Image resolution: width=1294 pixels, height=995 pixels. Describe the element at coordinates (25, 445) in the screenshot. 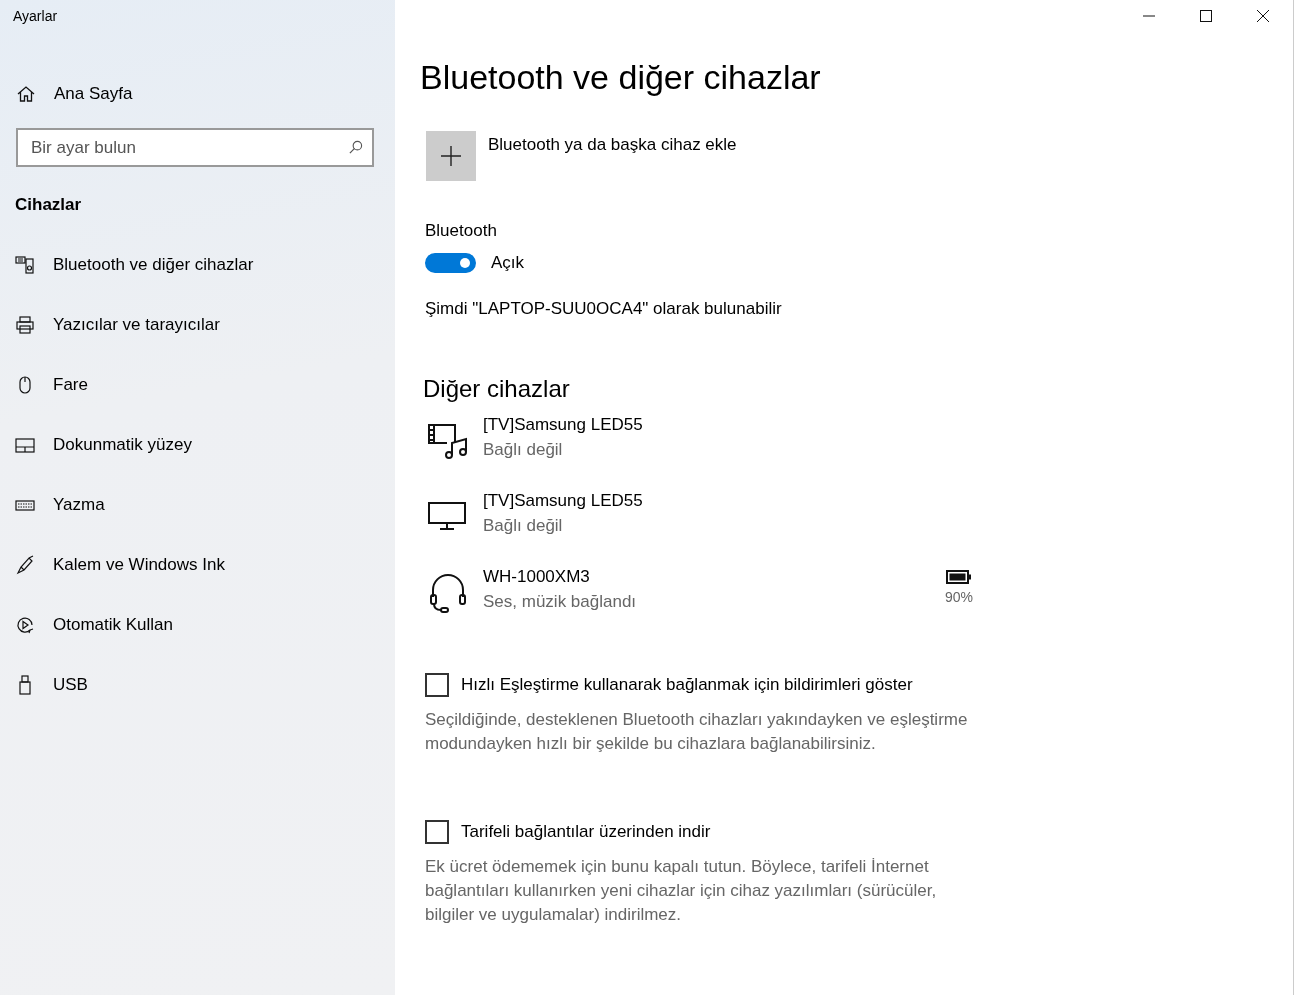

I see `touchpad-icon` at that location.